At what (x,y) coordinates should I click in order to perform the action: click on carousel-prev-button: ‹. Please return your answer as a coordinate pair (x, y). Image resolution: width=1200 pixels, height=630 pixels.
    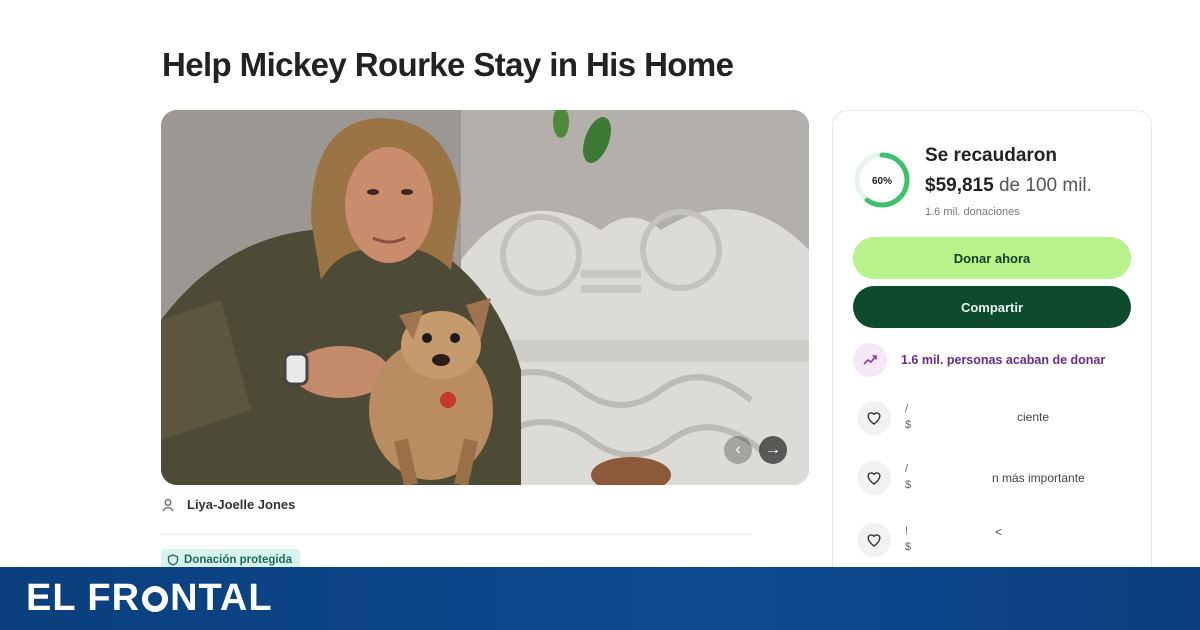
    Looking at the image, I should click on (738, 450).